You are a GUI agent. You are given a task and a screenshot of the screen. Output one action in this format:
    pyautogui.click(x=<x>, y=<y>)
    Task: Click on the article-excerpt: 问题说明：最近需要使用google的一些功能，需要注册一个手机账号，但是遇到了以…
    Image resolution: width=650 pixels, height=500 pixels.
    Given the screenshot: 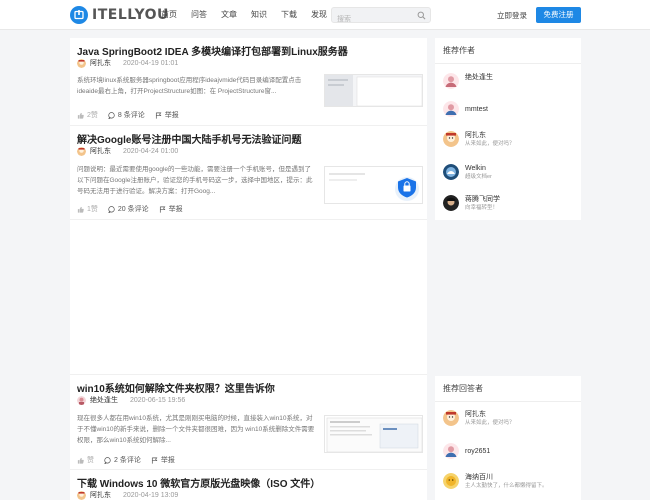 What is the action you would take?
    pyautogui.click(x=195, y=180)
    